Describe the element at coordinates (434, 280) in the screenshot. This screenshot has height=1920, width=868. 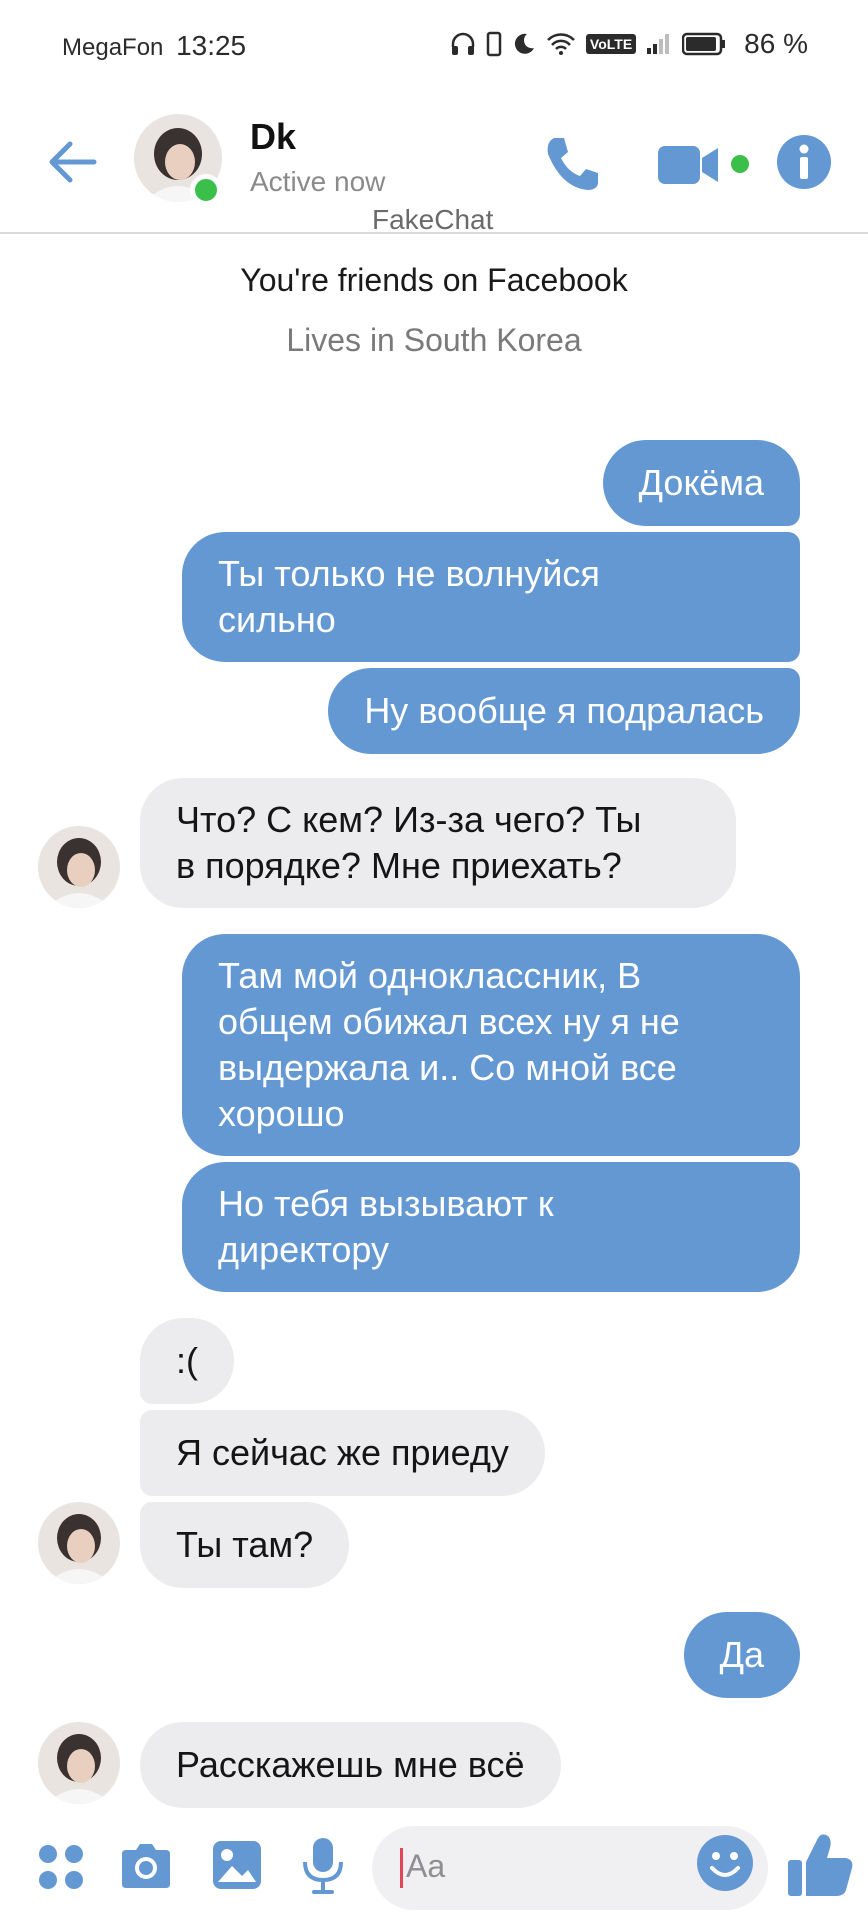
I see `friends-notice: You're friends on Facebook` at that location.